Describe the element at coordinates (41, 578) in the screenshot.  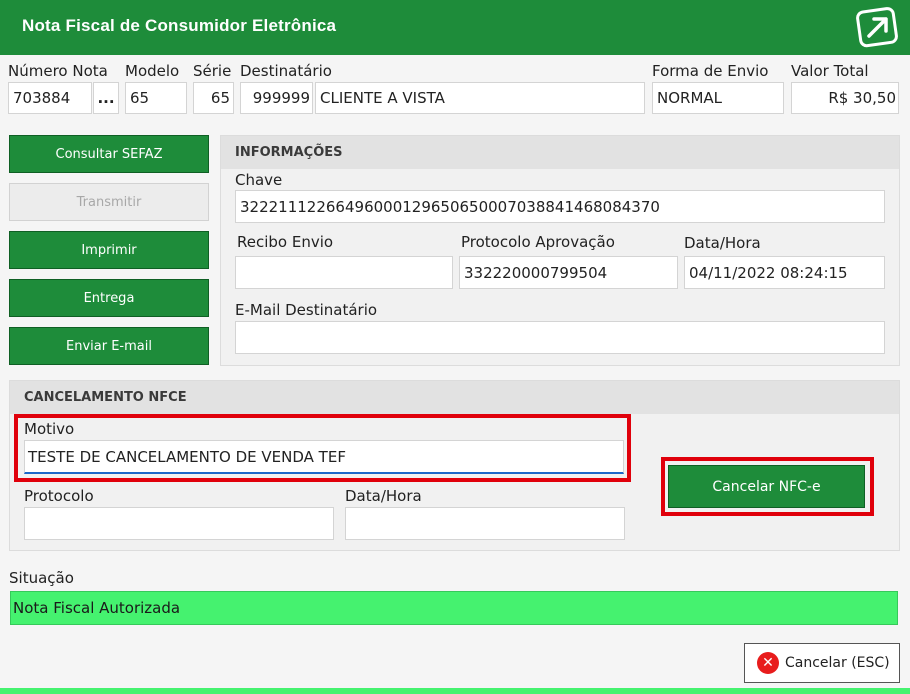
I see `situacao-label: Situação` at that location.